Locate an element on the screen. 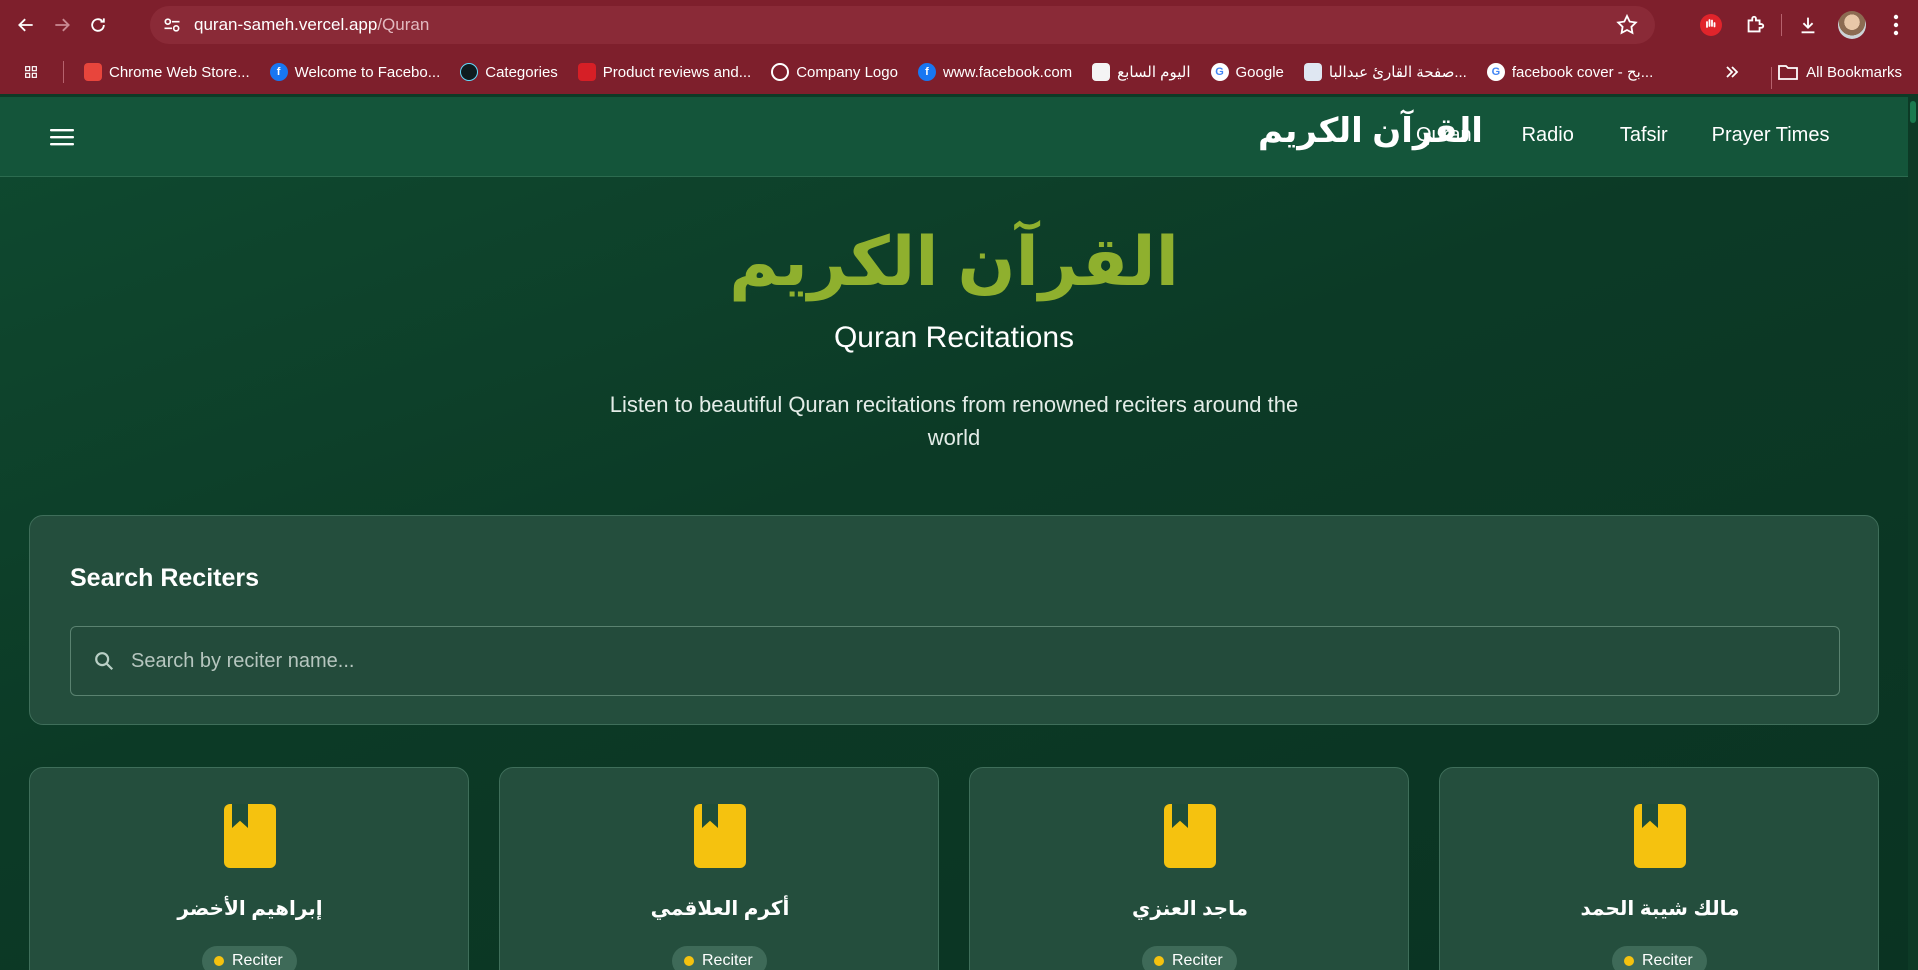  reciter-name: ماجد العنزي is located at coordinates (1189, 909).